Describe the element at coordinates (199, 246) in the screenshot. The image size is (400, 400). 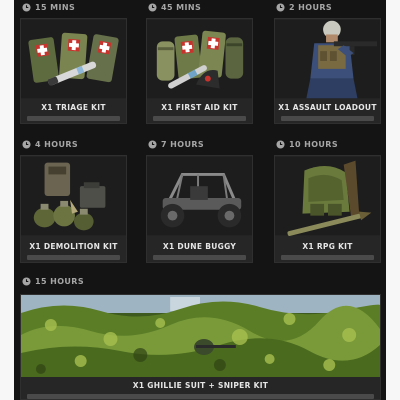
I see `kit-name: X1 DUNE BUGGY` at that location.